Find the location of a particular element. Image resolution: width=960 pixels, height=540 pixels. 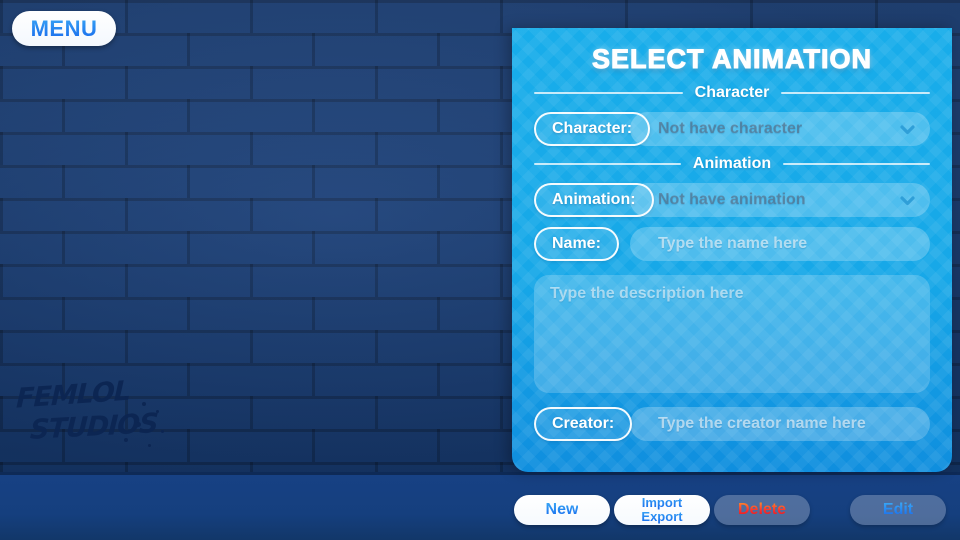

character-select-row: Not have character Character: is located at coordinates (732, 129).